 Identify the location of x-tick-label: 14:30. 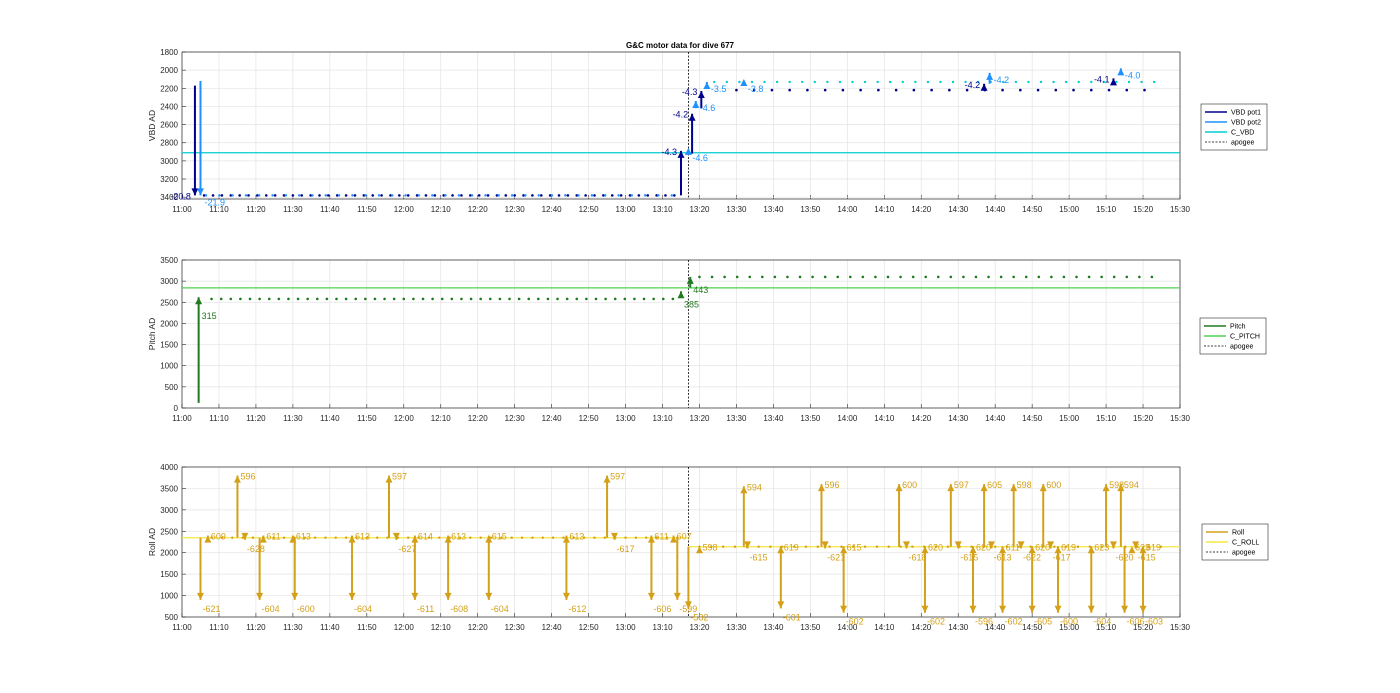
(958, 627).